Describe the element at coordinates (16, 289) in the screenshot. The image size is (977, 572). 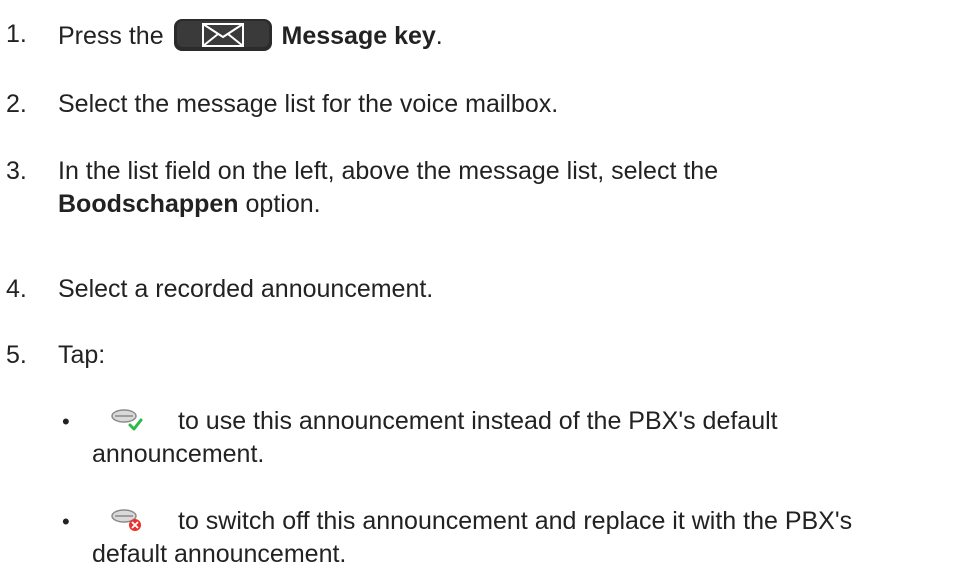
I see `step-number: 4.` at that location.